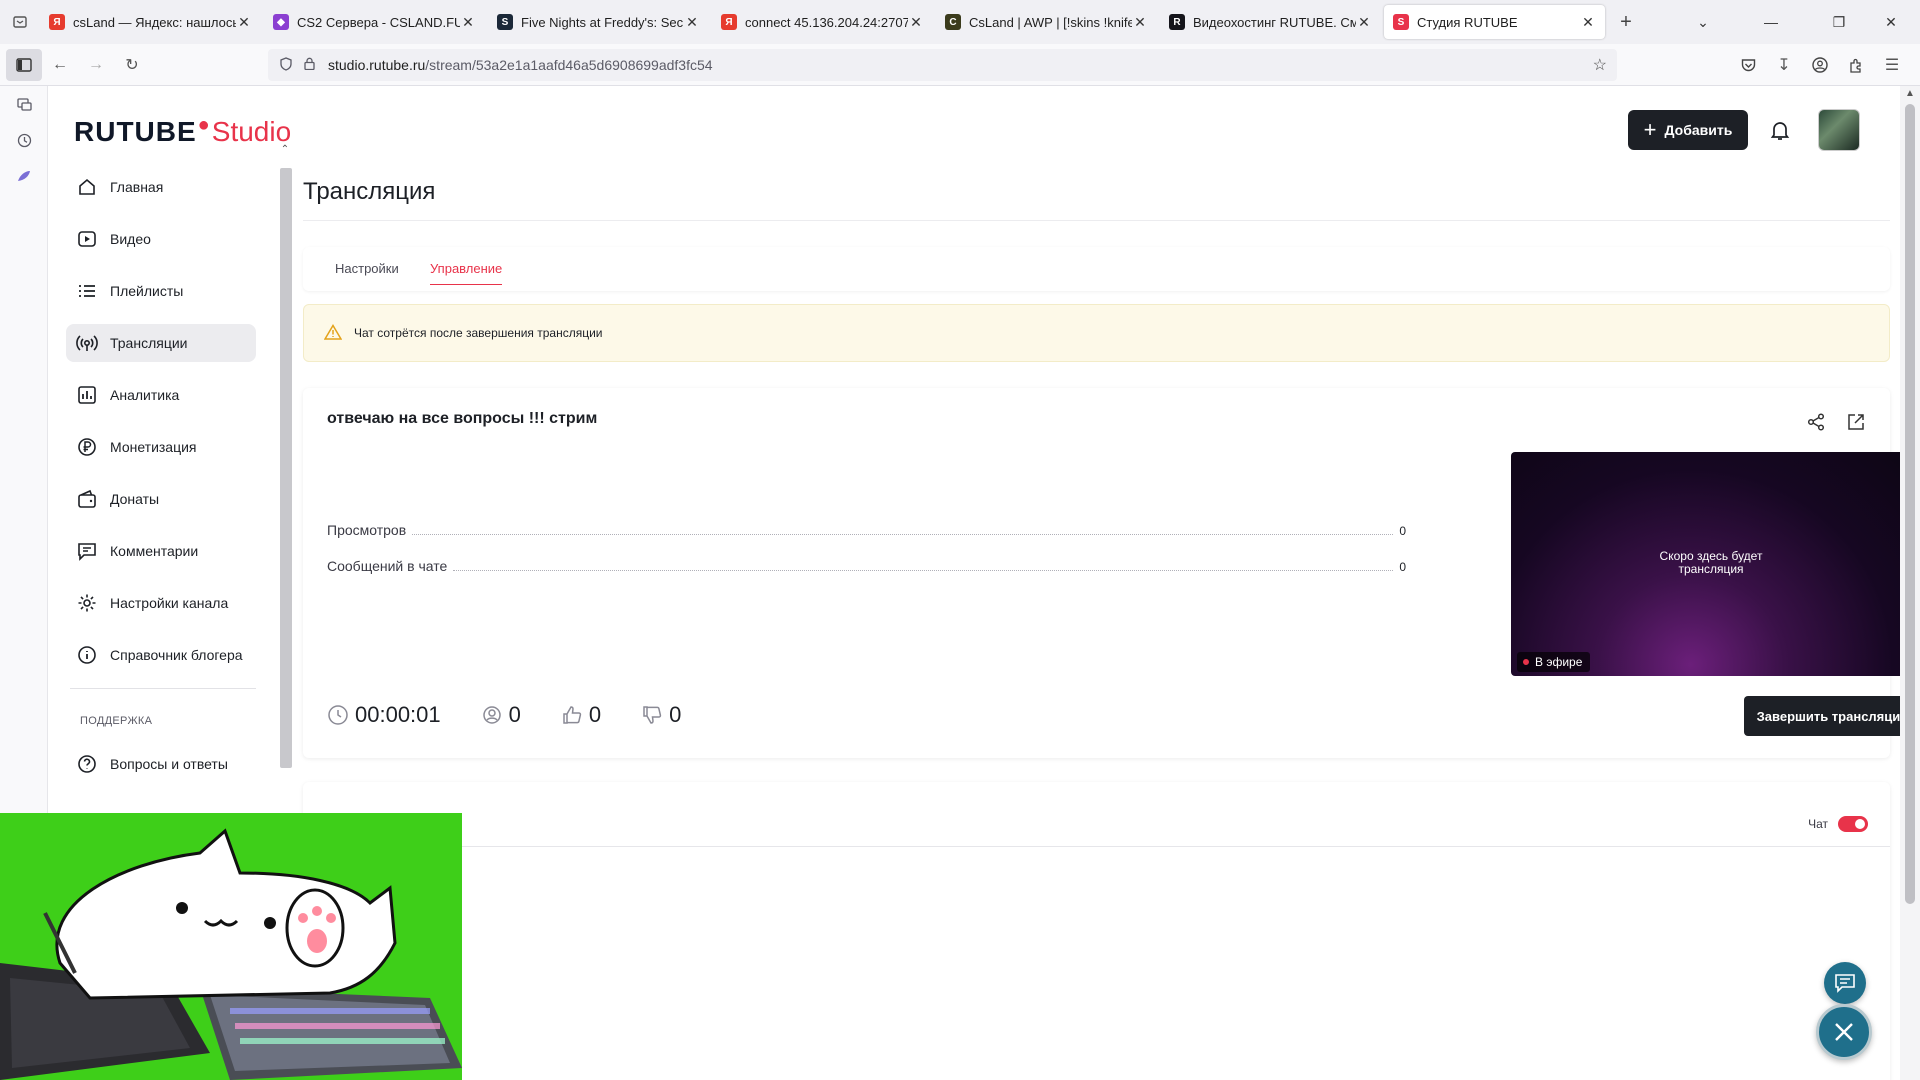 This screenshot has height=1080, width=1920. I want to click on sidebar-item-analytics: Аналитика, so click(161, 395).